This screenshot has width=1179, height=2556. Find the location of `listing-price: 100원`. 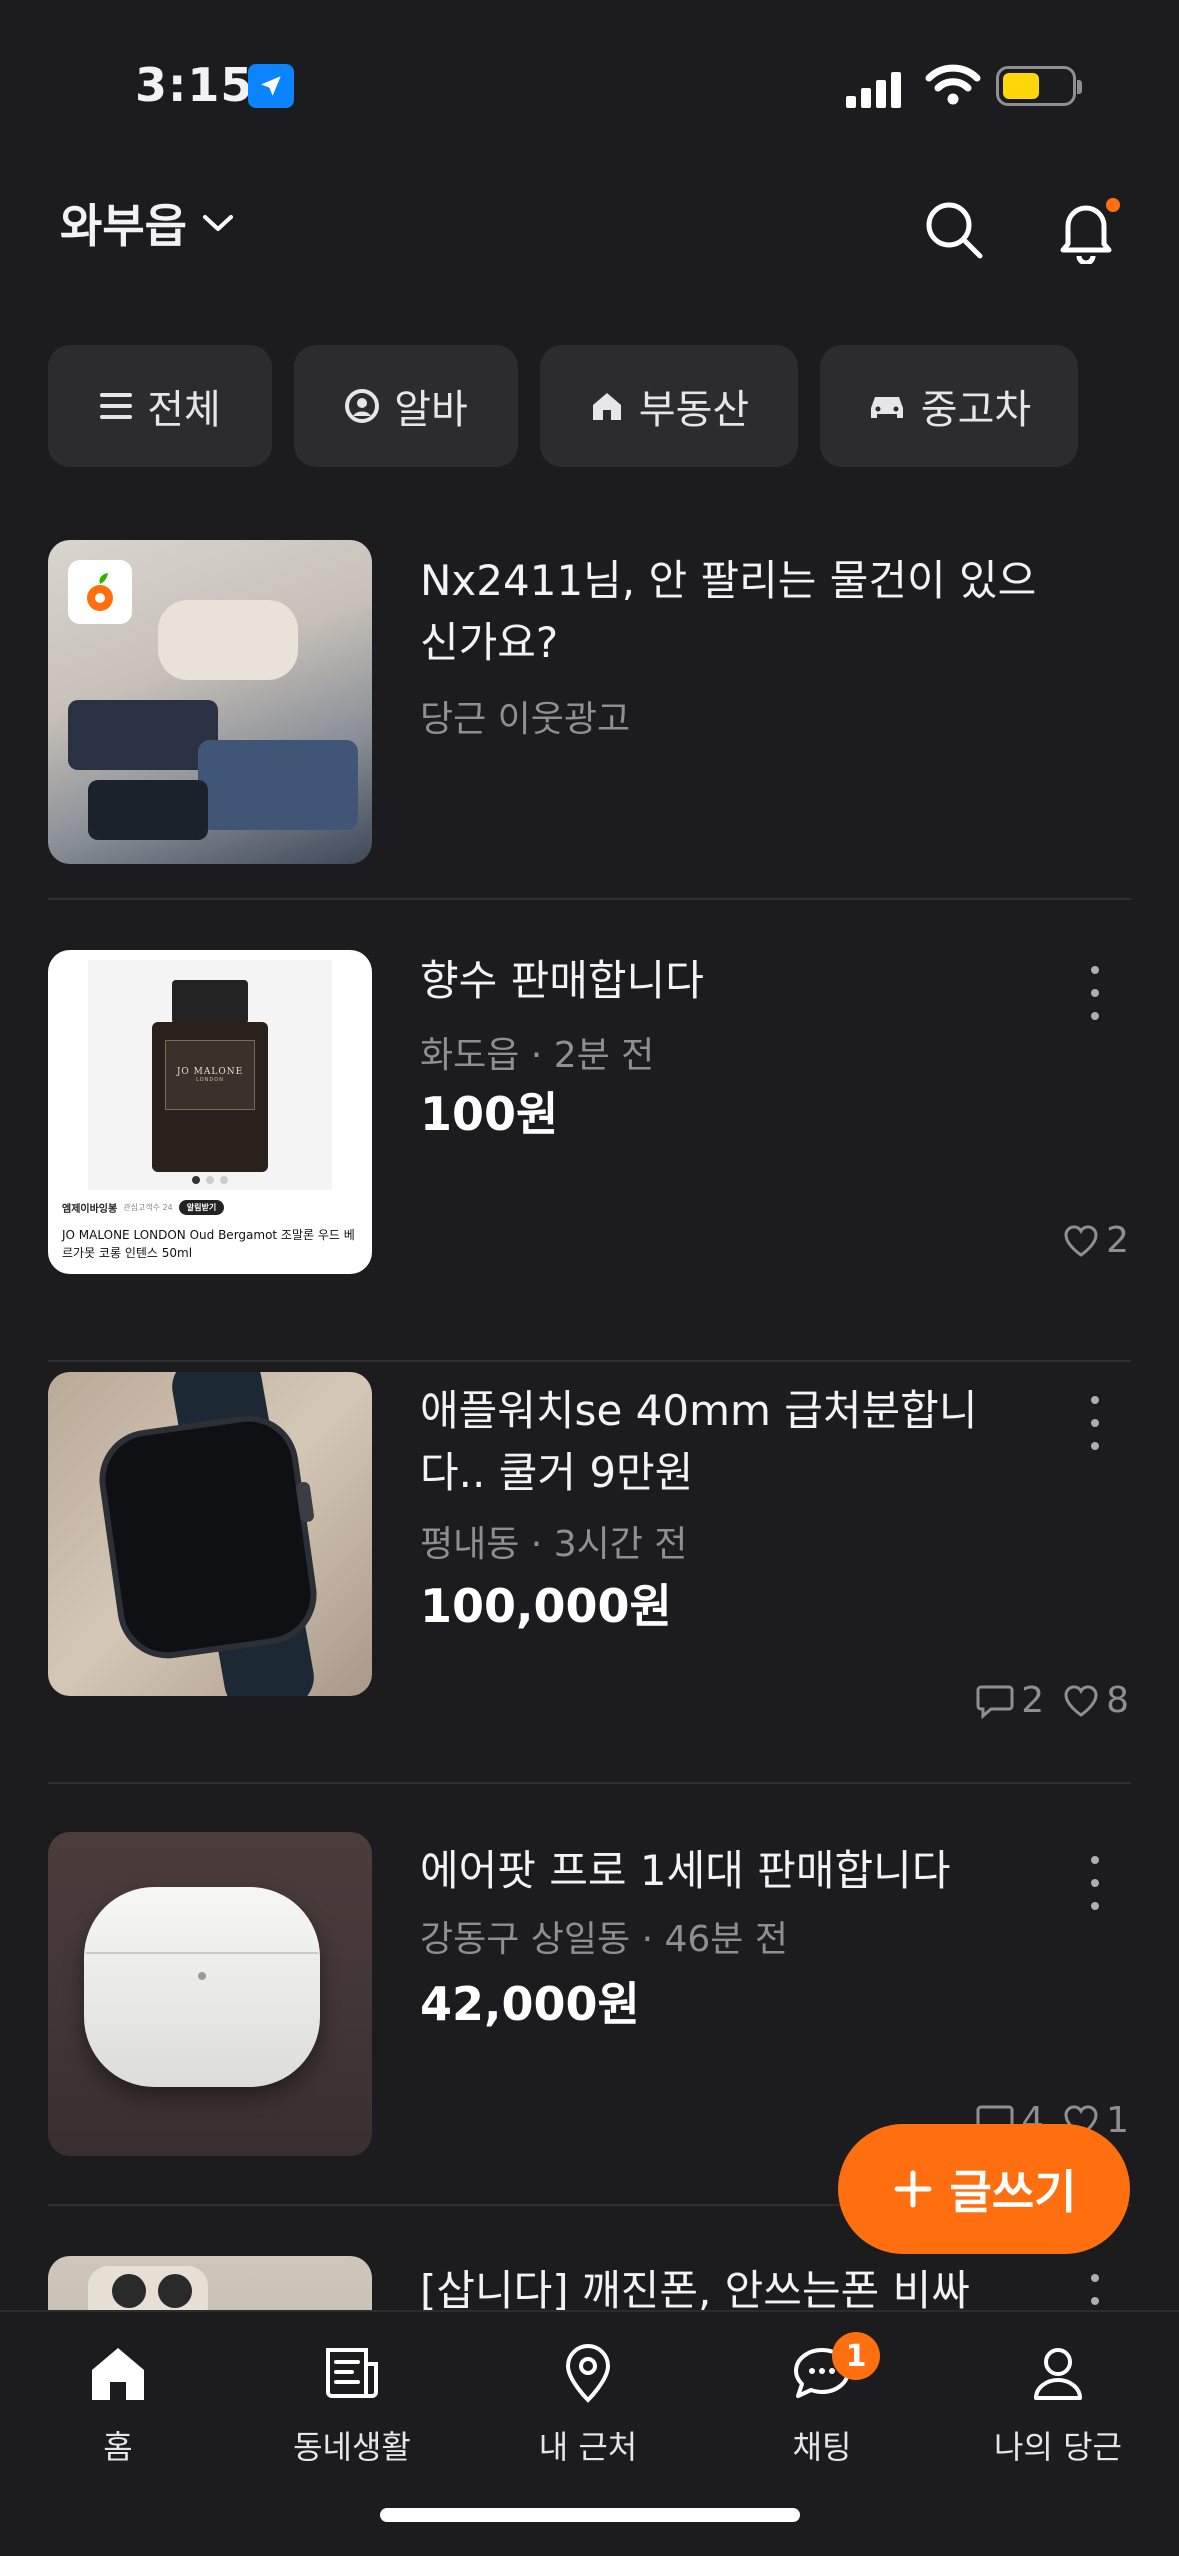

listing-price: 100원 is located at coordinates (489, 1114).